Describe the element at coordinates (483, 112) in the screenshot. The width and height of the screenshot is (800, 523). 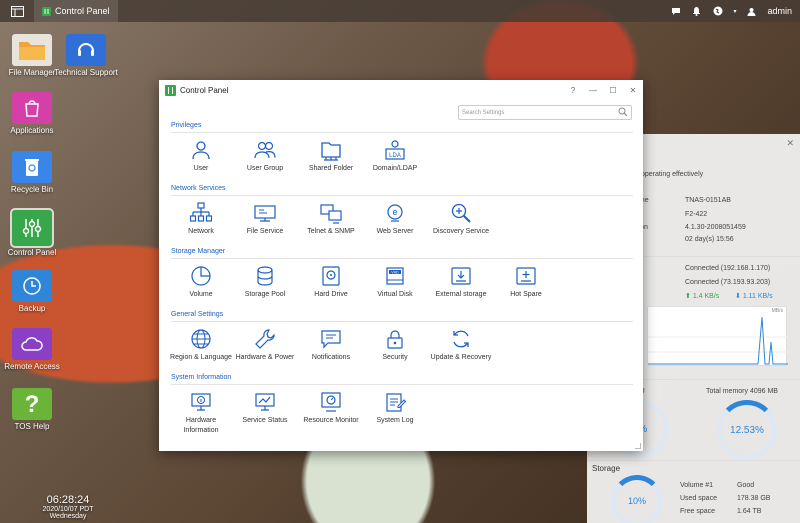
I see `search-placeholder: Search Settings` at that location.